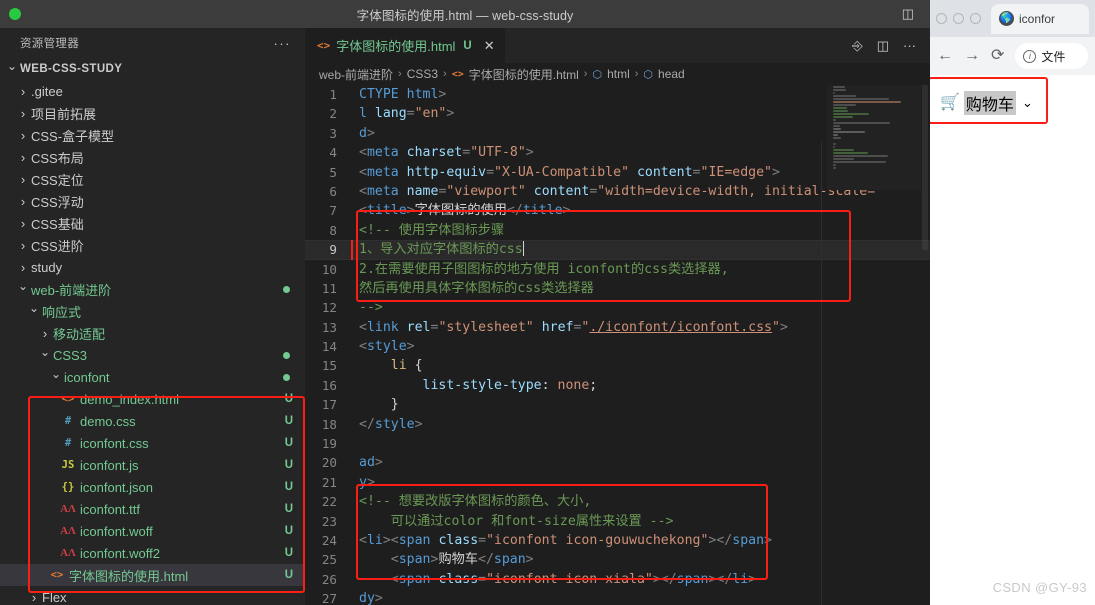 This screenshot has height=605, width=1095. I want to click on reload-icon: ⟳, so click(997, 56).